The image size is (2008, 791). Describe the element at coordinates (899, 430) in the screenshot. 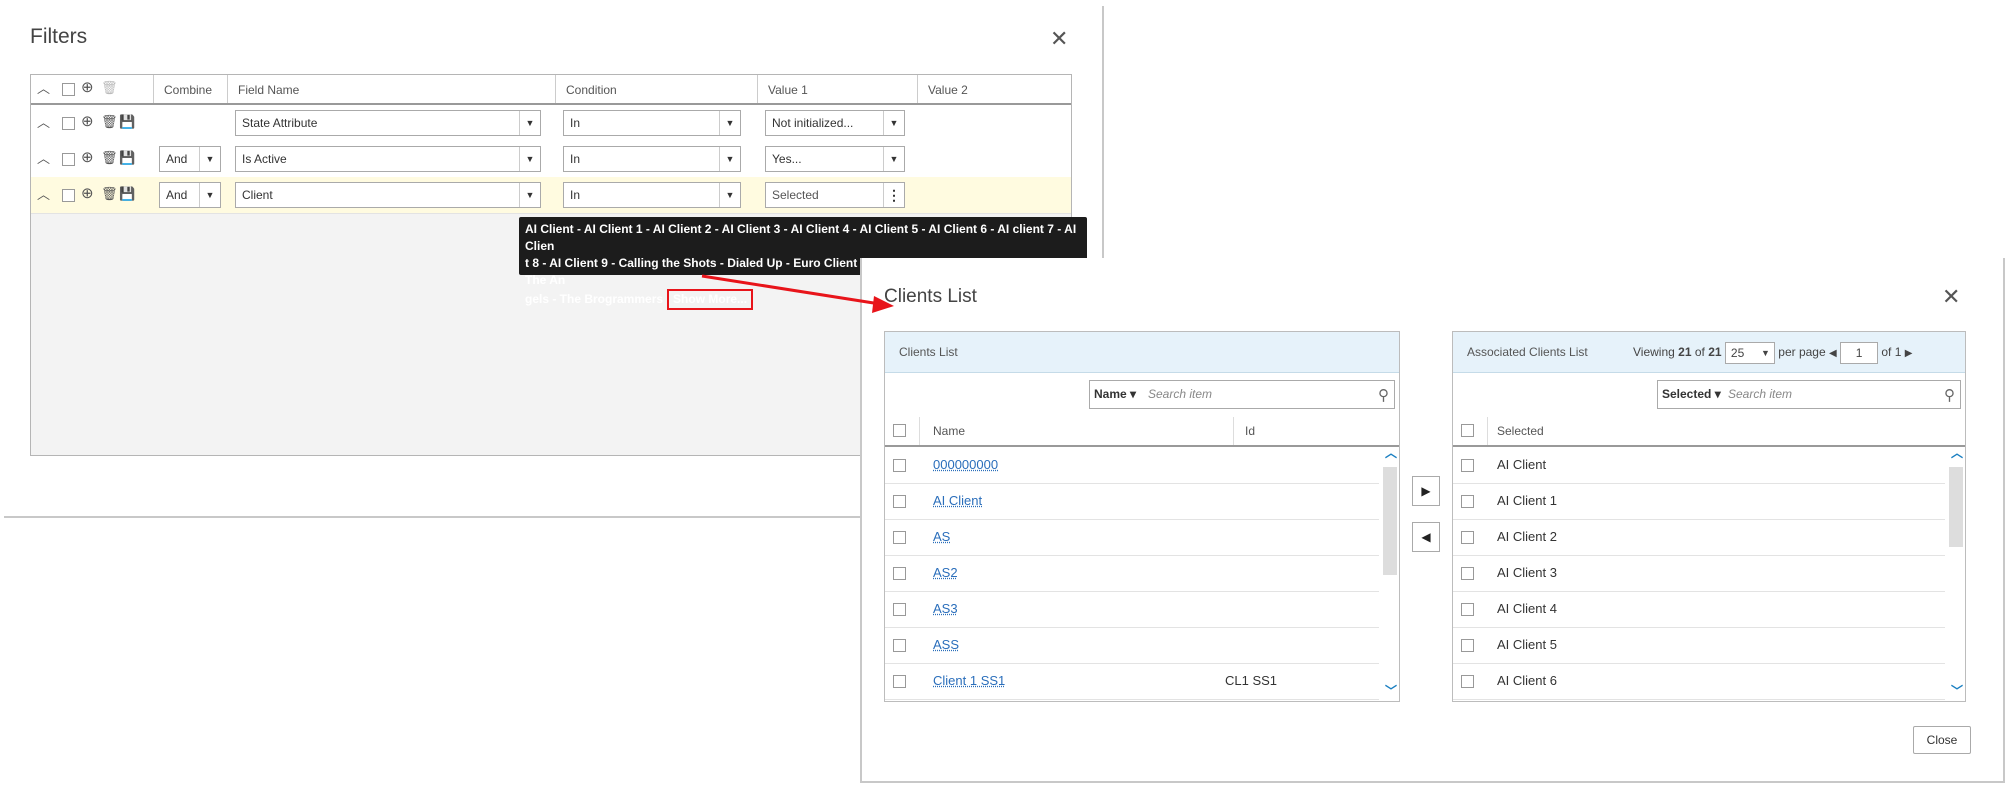

I see `select-all-clients-checkbox` at that location.